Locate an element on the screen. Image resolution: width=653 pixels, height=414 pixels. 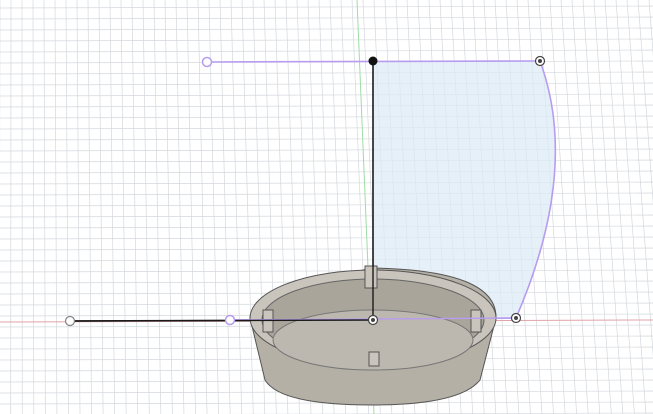
bowl-post-right is located at coordinates (476, 321).